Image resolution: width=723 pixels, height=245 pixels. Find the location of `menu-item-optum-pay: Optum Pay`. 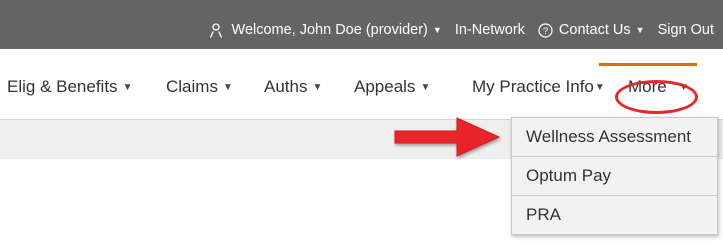

menu-item-optum-pay: Optum Pay is located at coordinates (614, 176).